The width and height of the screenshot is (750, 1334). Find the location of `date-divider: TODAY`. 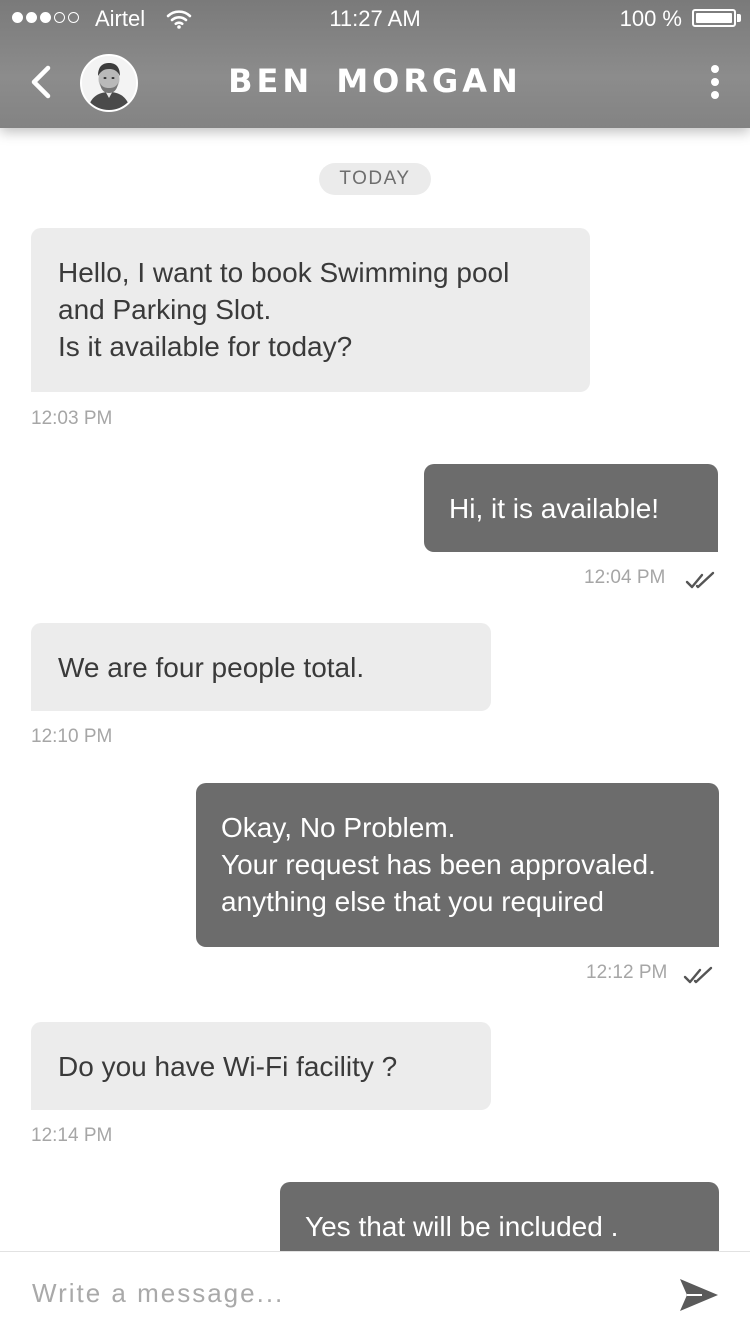

date-divider: TODAY is located at coordinates (375, 179).